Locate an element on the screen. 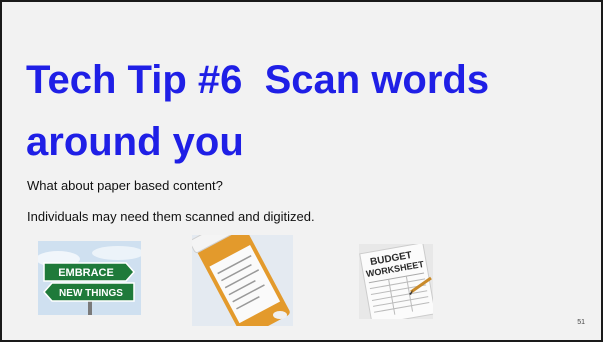  body-text-line-1: What about paper based content? is located at coordinates (125, 185).